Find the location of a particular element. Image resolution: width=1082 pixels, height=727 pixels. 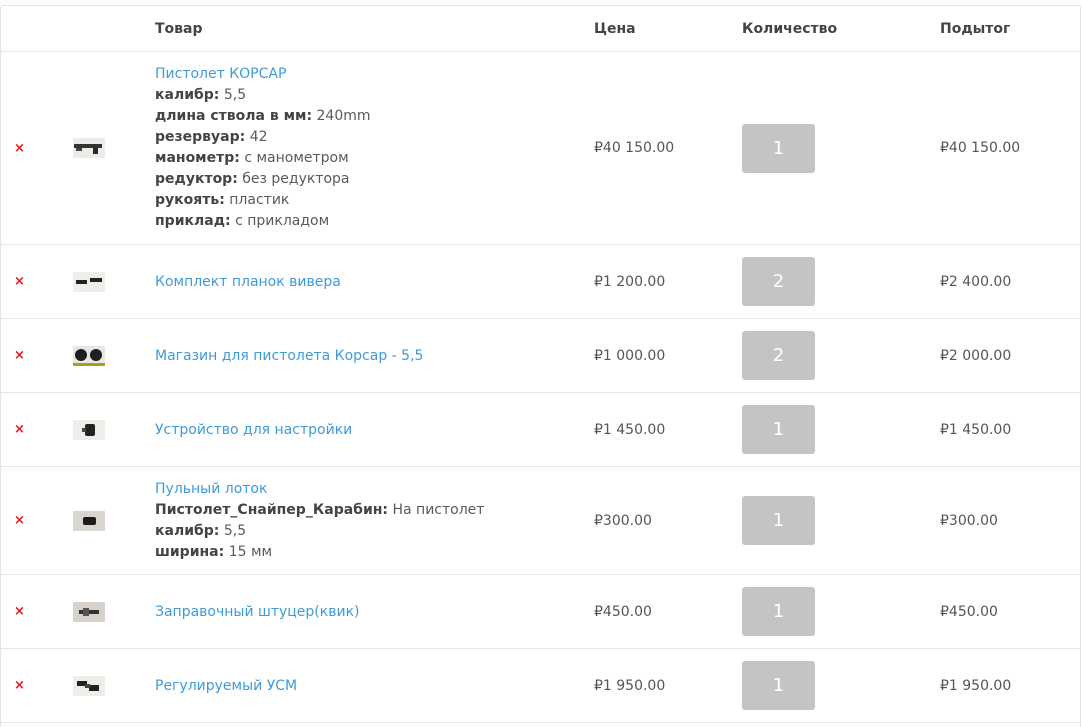

product-attribute: рукоять: пластик is located at coordinates (222, 200).